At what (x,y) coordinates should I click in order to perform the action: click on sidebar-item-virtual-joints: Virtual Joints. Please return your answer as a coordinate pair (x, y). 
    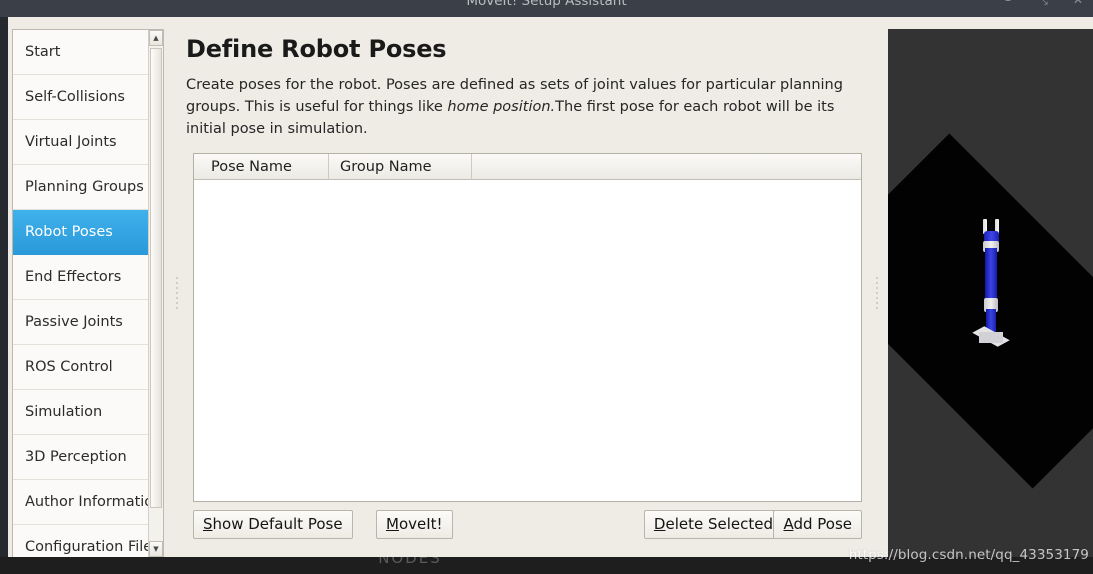
    Looking at the image, I should click on (88, 142).